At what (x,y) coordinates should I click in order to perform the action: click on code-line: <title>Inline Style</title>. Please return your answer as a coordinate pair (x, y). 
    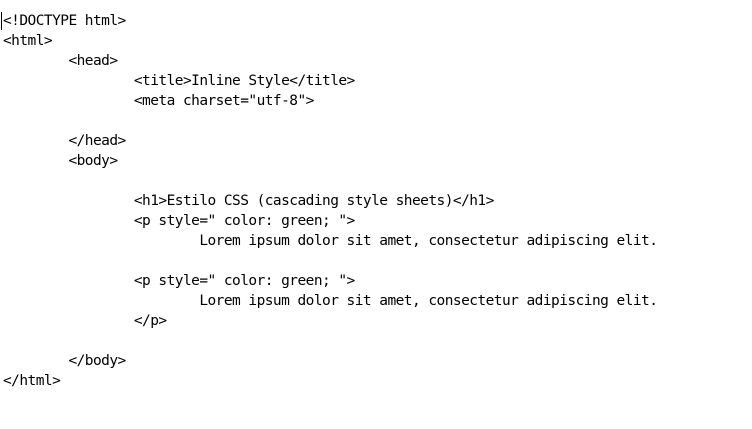
    Looking at the image, I should click on (330, 81).